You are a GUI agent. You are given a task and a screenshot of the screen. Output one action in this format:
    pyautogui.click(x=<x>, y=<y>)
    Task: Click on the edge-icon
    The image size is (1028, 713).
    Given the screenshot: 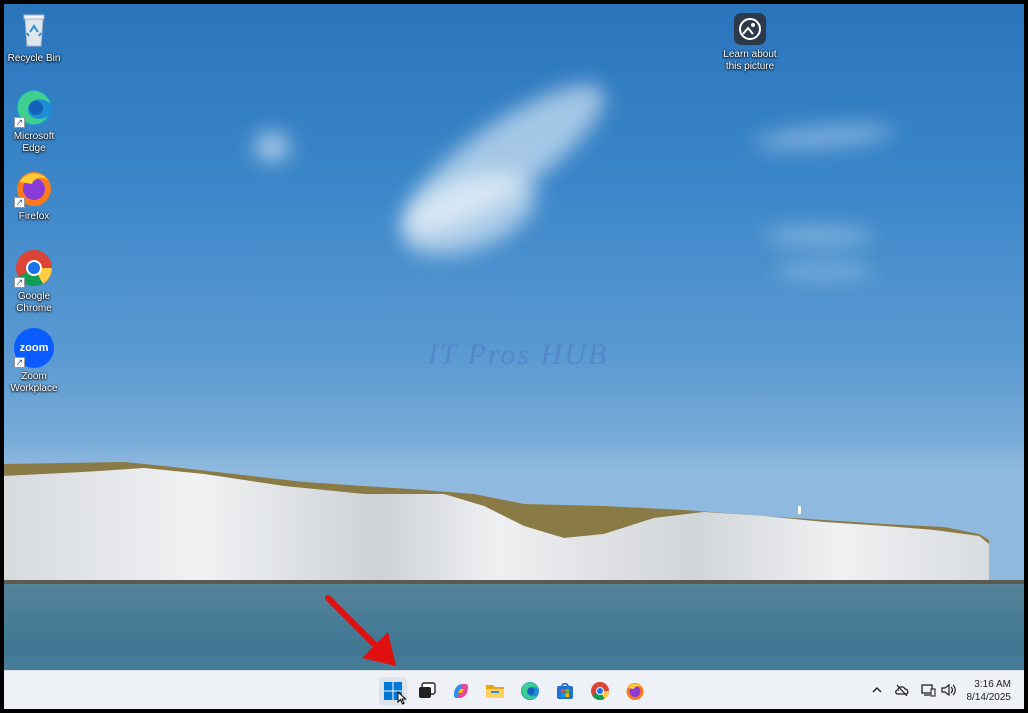 What is the action you would take?
    pyautogui.click(x=530, y=691)
    